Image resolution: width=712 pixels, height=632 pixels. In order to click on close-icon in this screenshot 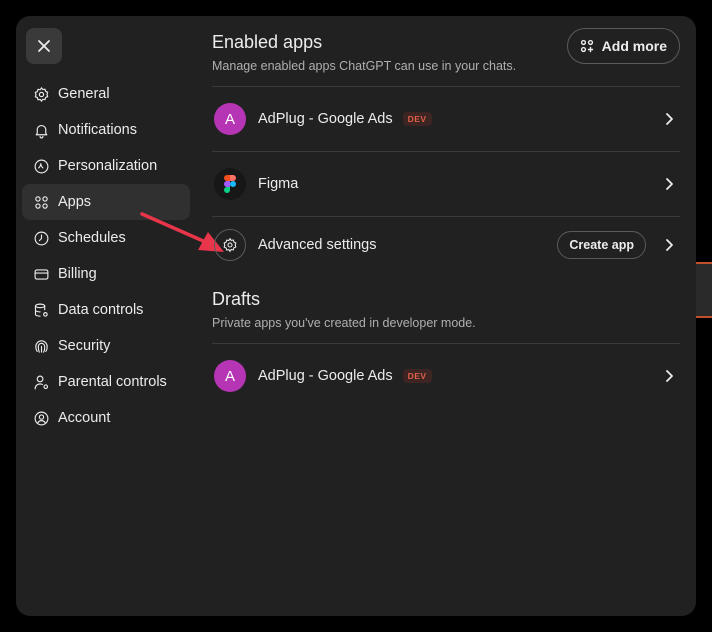, I will do `click(44, 46)`.